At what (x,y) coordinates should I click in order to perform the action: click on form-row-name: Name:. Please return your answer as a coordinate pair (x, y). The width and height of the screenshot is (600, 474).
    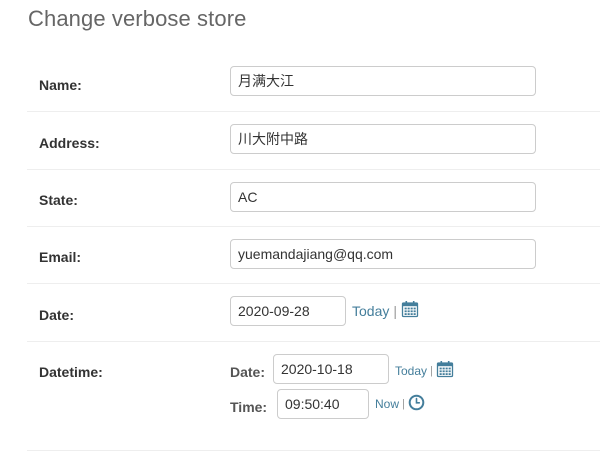
    Looking at the image, I should click on (313, 83).